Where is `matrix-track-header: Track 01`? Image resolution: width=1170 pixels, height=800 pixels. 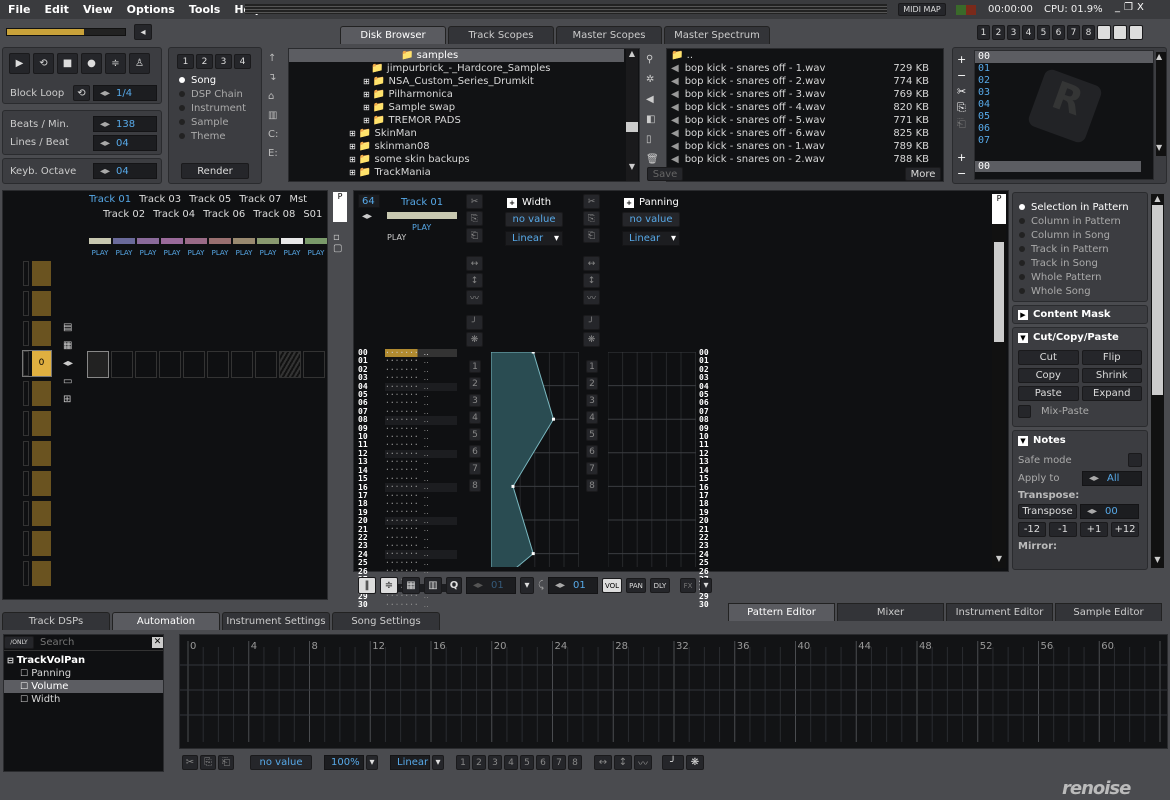 matrix-track-header: Track 01 is located at coordinates (110, 199).